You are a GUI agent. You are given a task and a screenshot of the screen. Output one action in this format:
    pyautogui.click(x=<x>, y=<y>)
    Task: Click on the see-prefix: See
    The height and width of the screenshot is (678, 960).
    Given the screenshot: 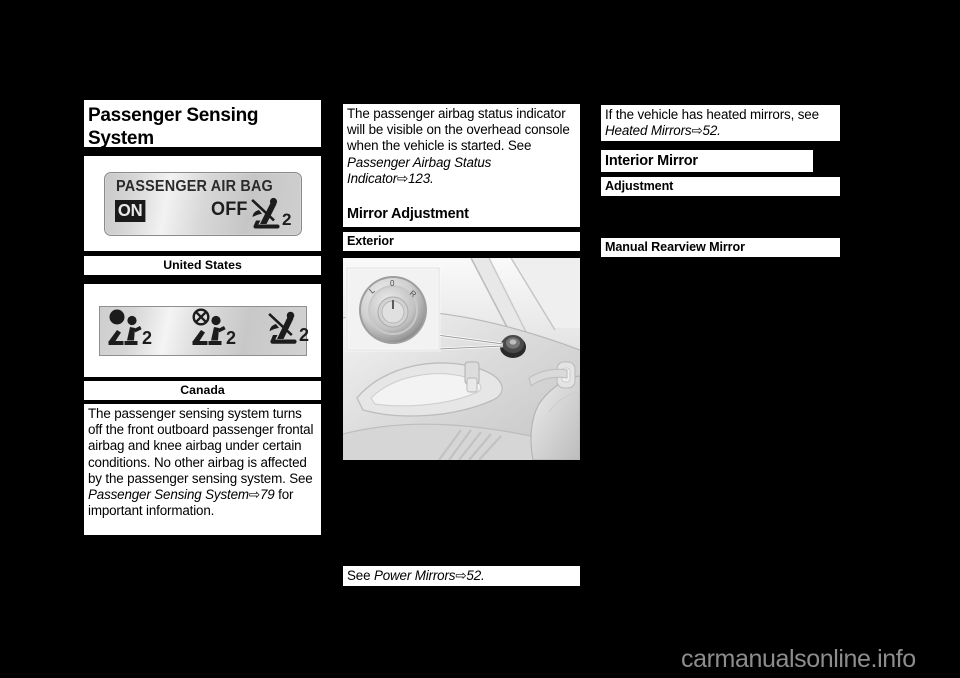 What is the action you would take?
    pyautogui.click(x=360, y=575)
    